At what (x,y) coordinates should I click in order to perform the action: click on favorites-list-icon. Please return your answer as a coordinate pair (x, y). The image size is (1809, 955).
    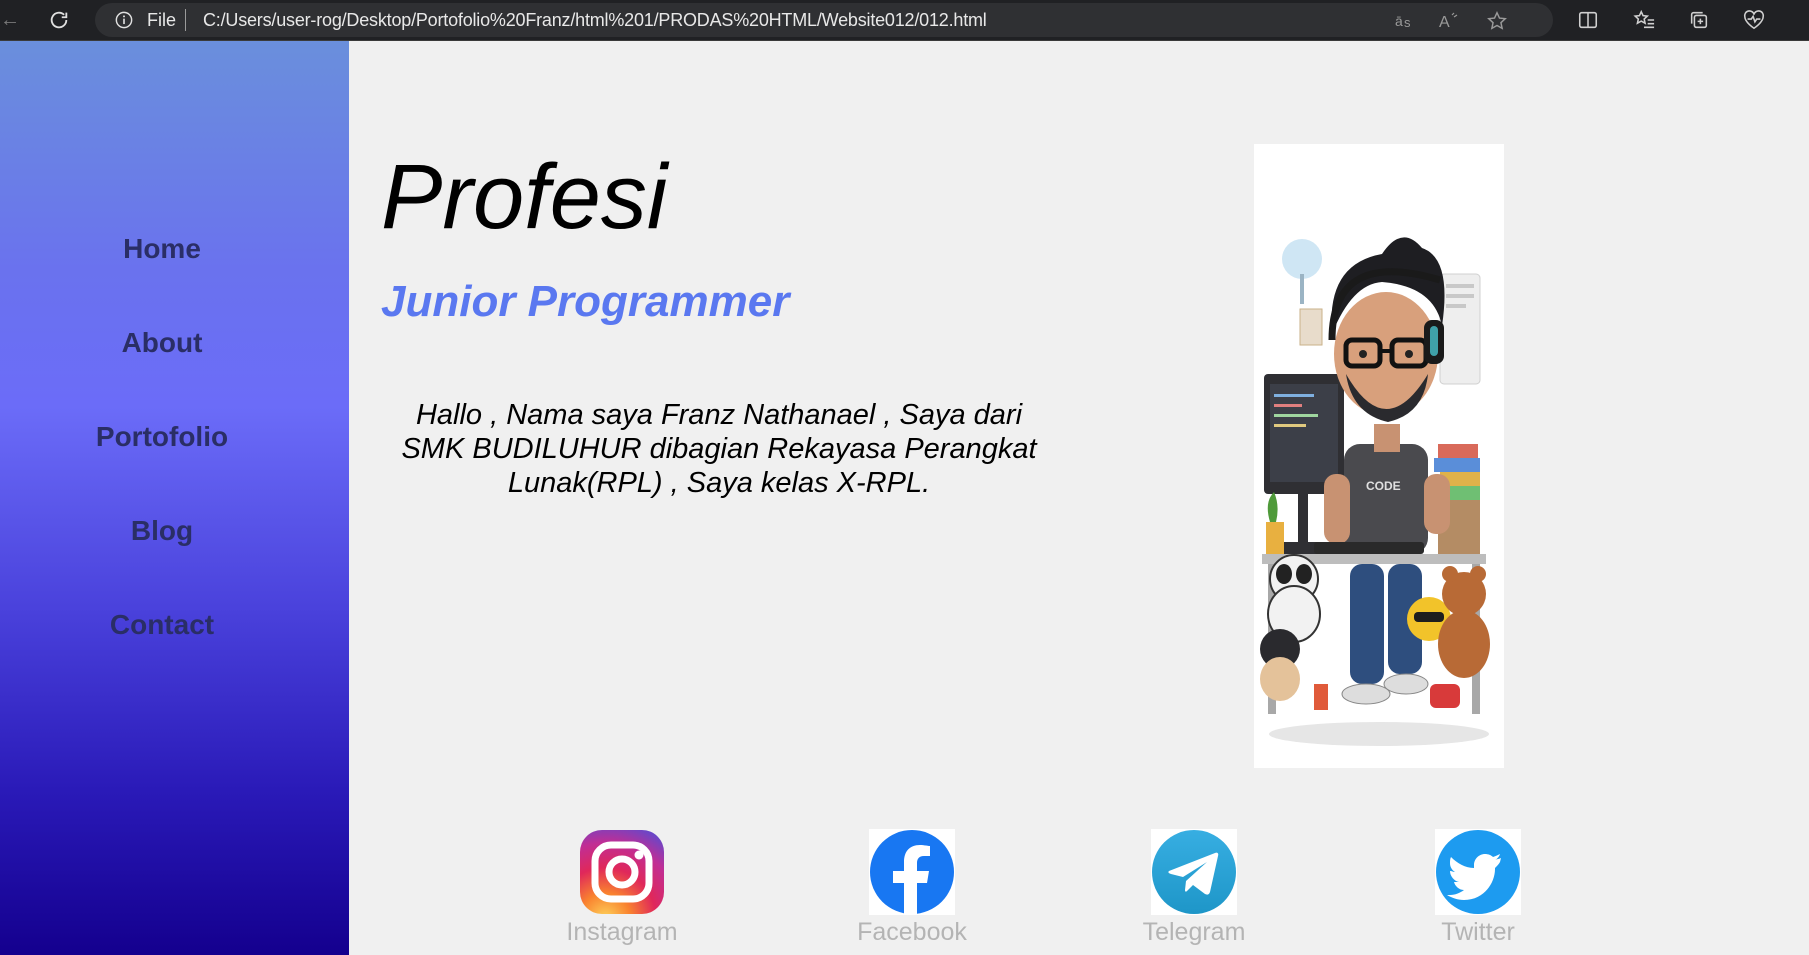
    Looking at the image, I should click on (1644, 20).